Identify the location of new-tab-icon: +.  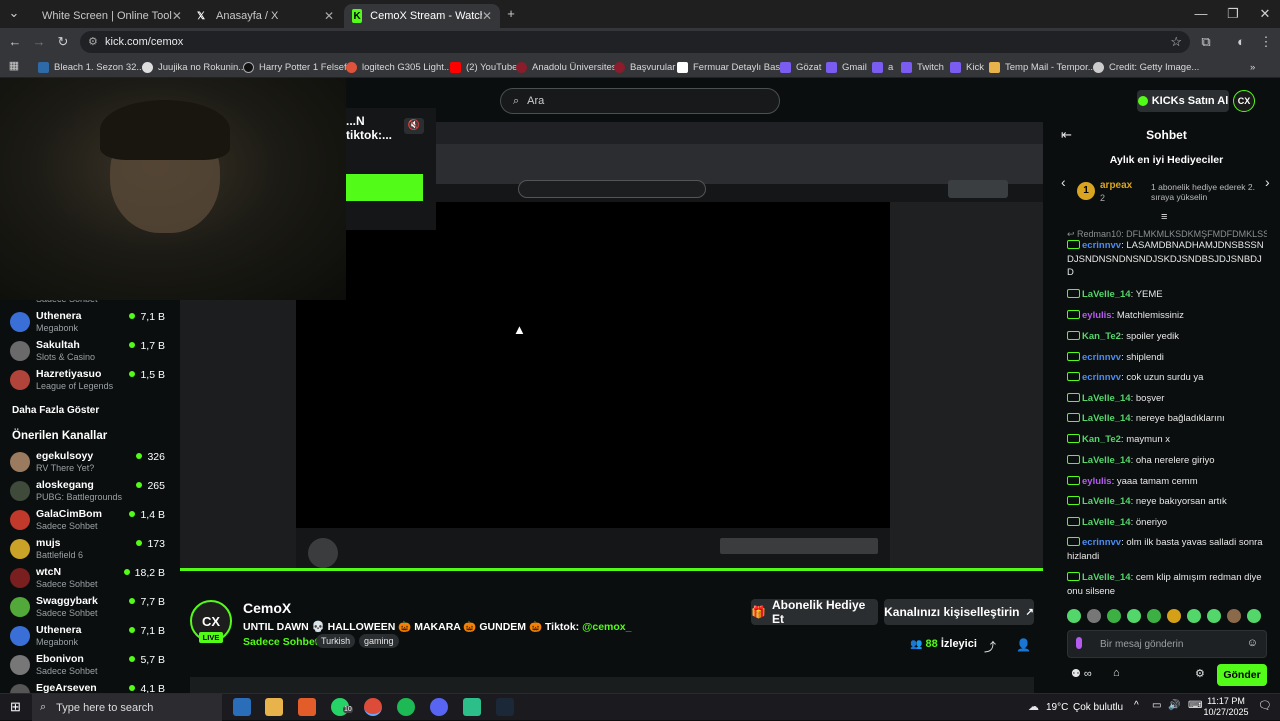
(511, 13).